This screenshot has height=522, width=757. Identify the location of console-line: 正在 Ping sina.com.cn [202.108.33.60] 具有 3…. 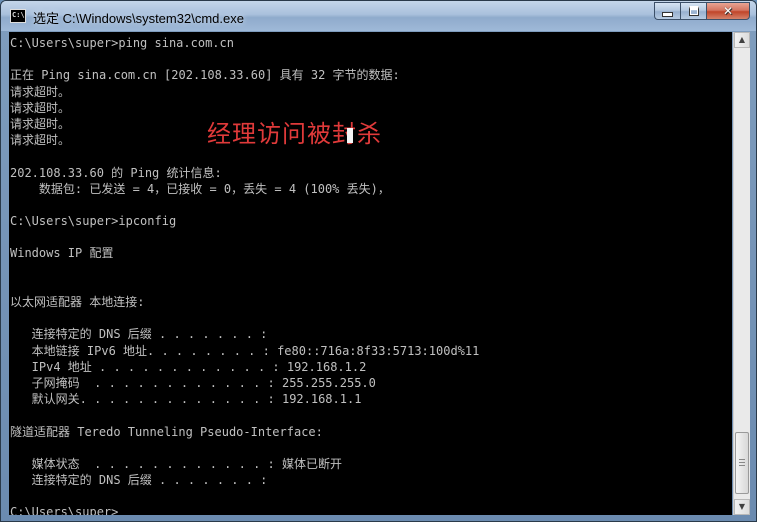
(205, 75).